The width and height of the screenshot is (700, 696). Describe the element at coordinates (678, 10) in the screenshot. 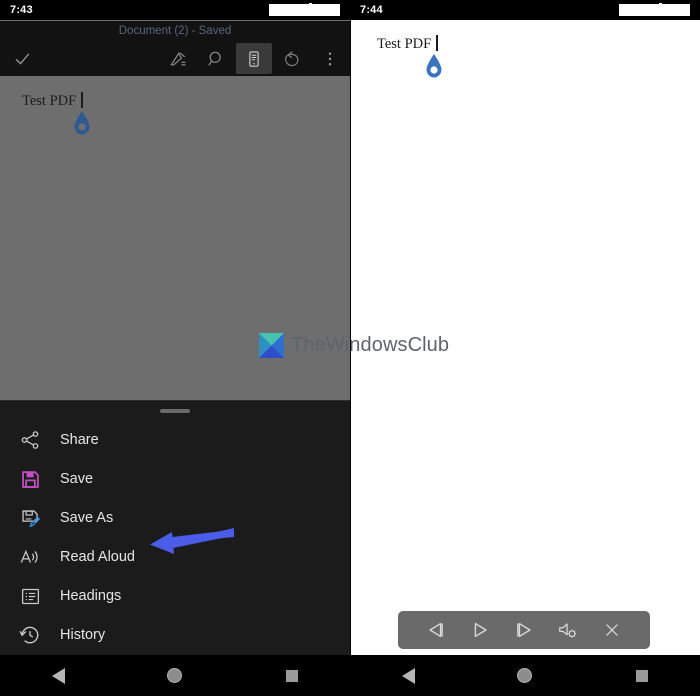

I see `right-battery-percent: 66%` at that location.